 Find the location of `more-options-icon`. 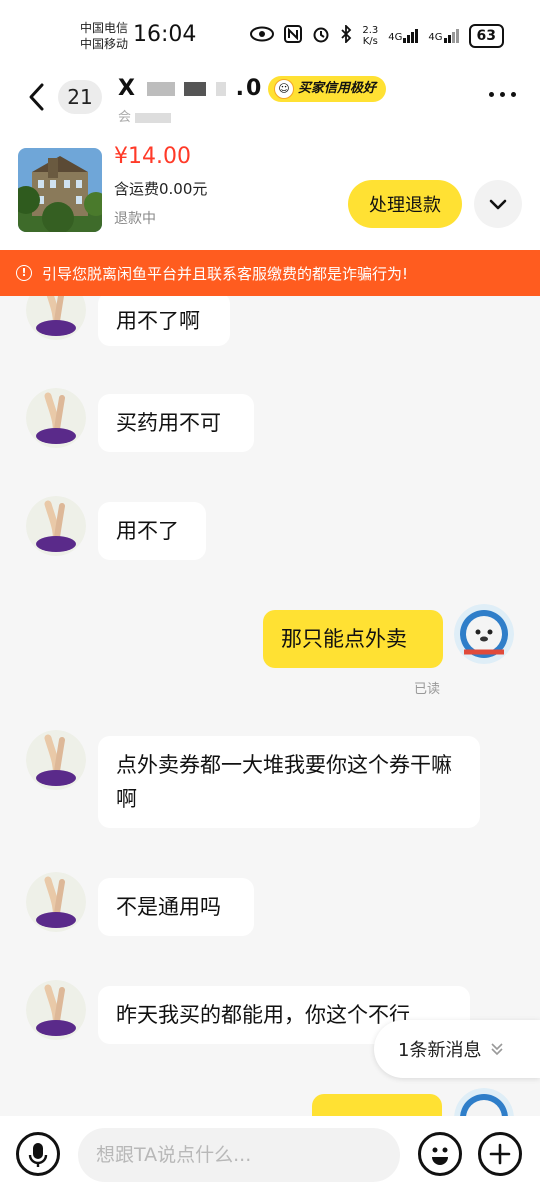

more-options-icon is located at coordinates (502, 94).